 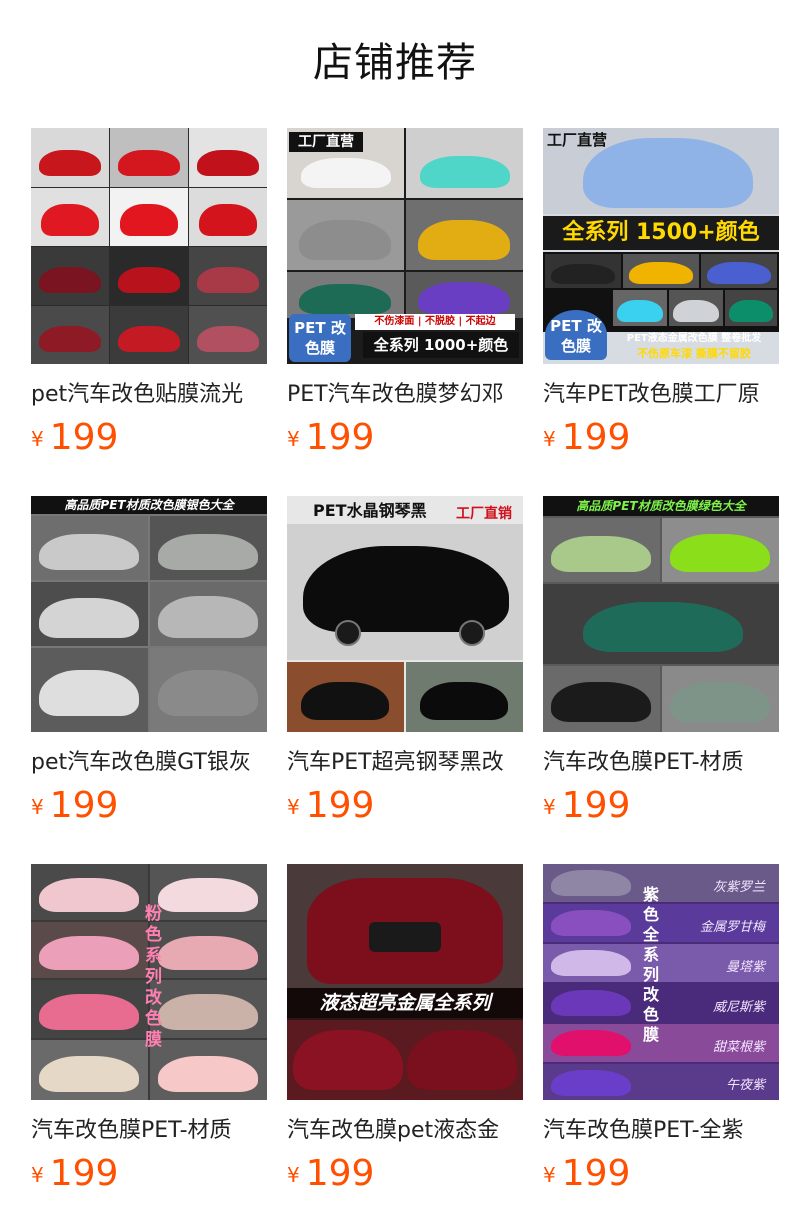 I want to click on image-banner-mid: 全系列 1500+颜色, so click(x=661, y=233).